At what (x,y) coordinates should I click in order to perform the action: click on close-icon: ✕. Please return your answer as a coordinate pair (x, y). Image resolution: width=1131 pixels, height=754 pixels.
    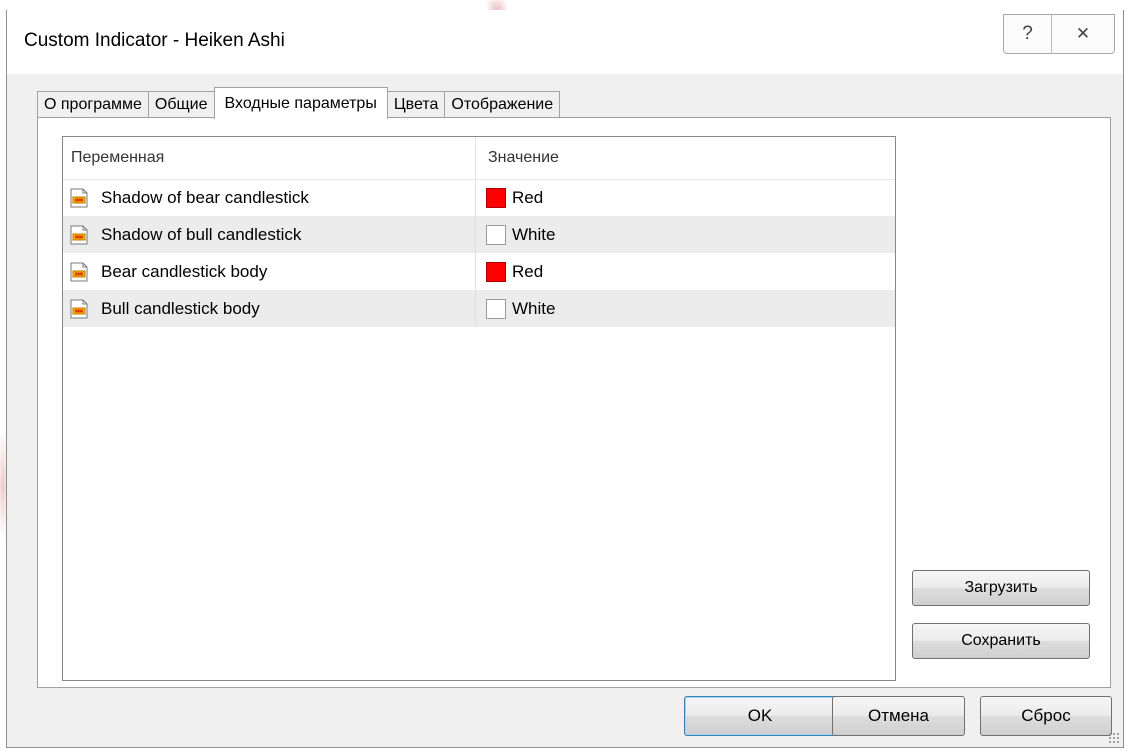
    Looking at the image, I should click on (1083, 33).